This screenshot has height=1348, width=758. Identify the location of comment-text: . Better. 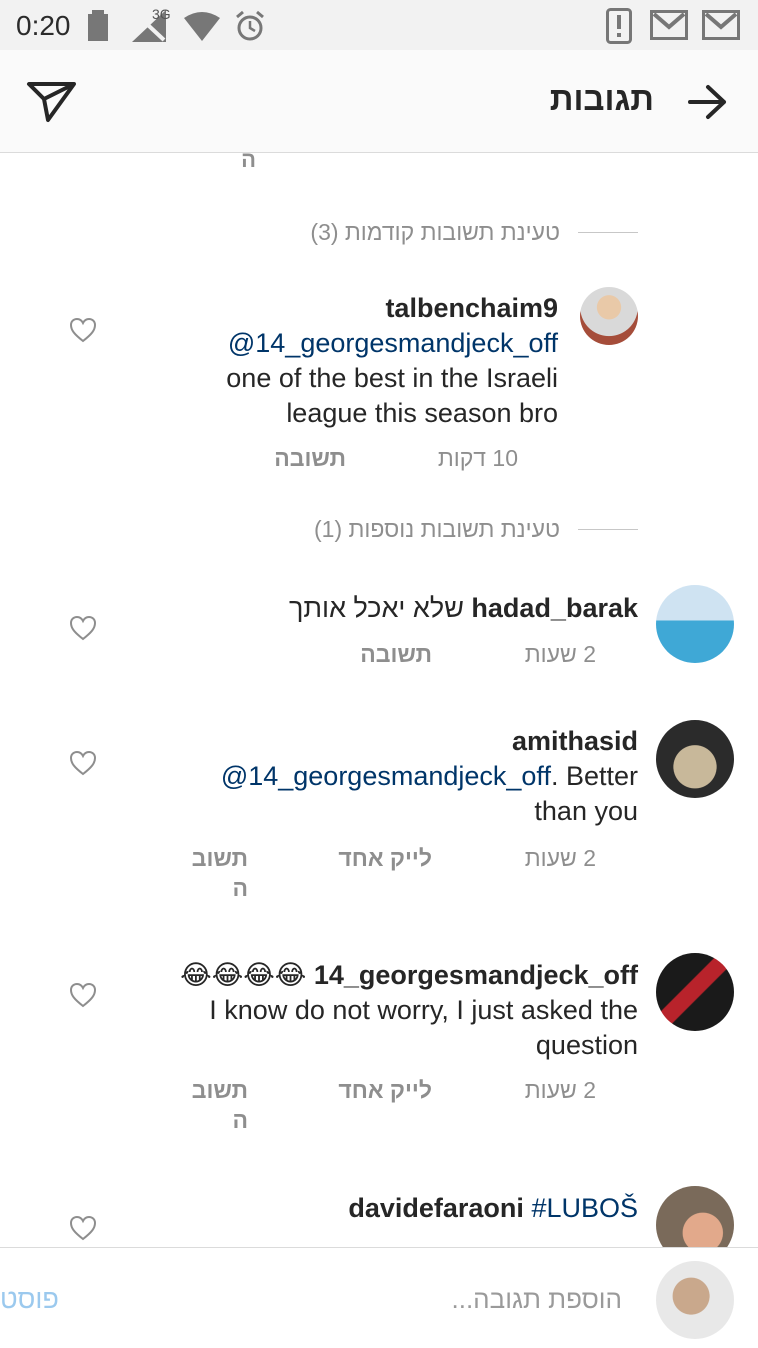
(594, 776).